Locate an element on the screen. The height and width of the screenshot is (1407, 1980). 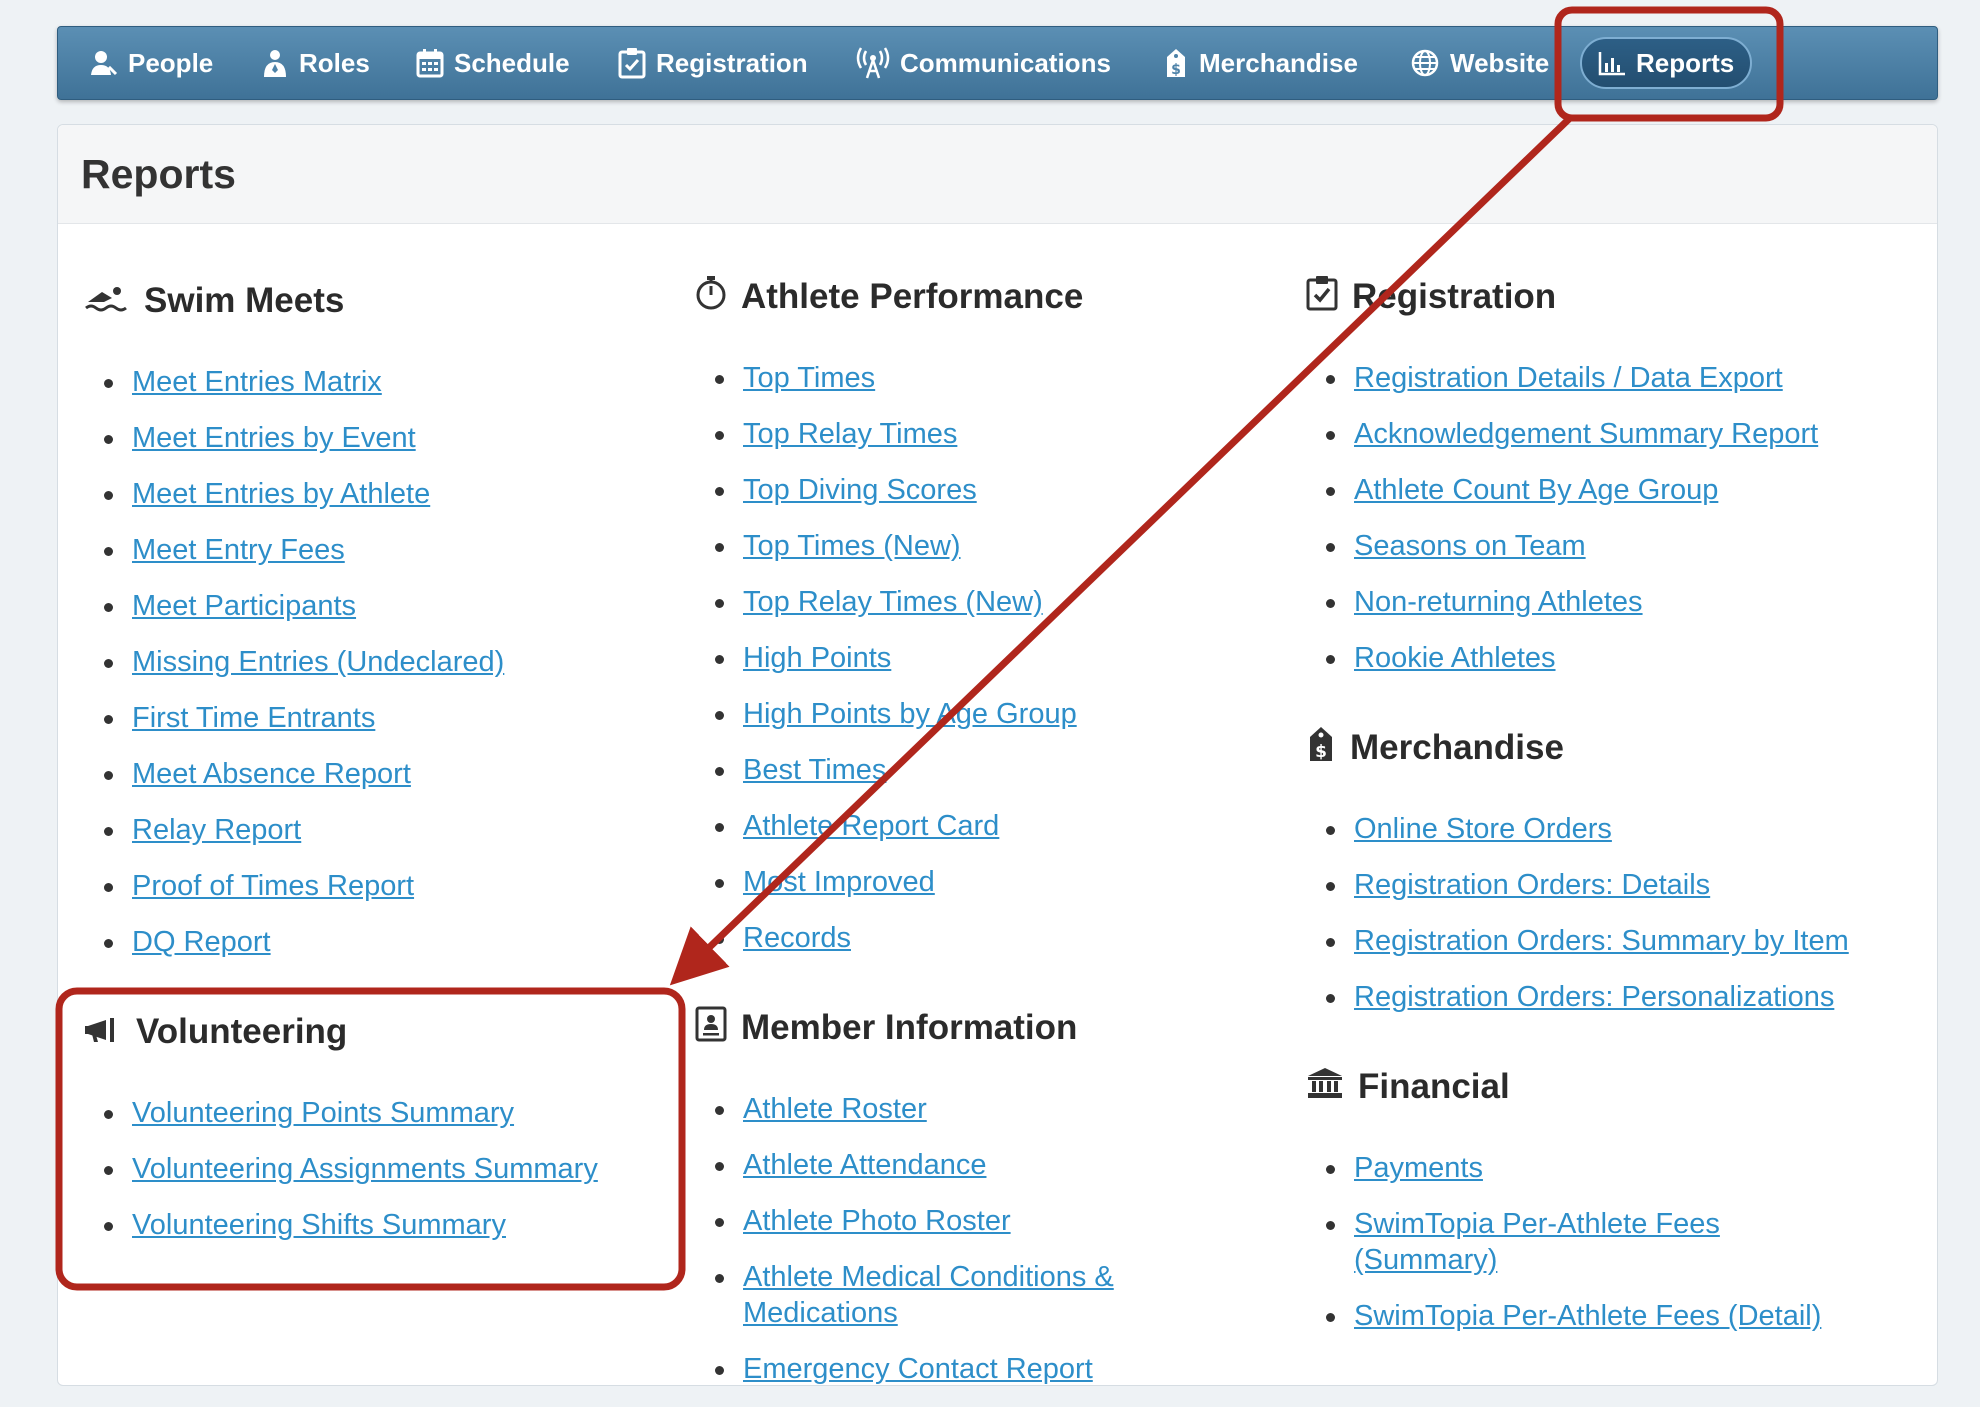
list-item: Athlete Photo Roster is located at coordinates (955, 1221).